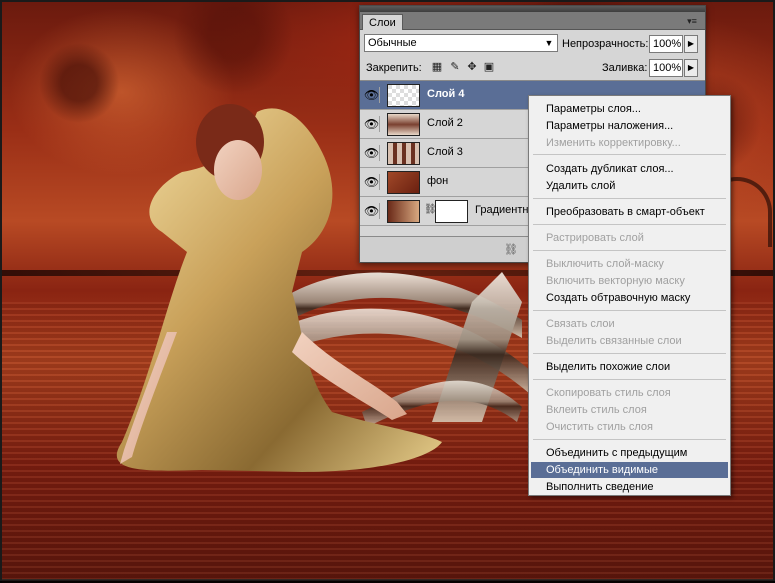 This screenshot has width=775, height=583. Describe the element at coordinates (629, 212) in the screenshot. I see `menu-item-convert-smart-object: Преобразовать в смарт-объект` at that location.